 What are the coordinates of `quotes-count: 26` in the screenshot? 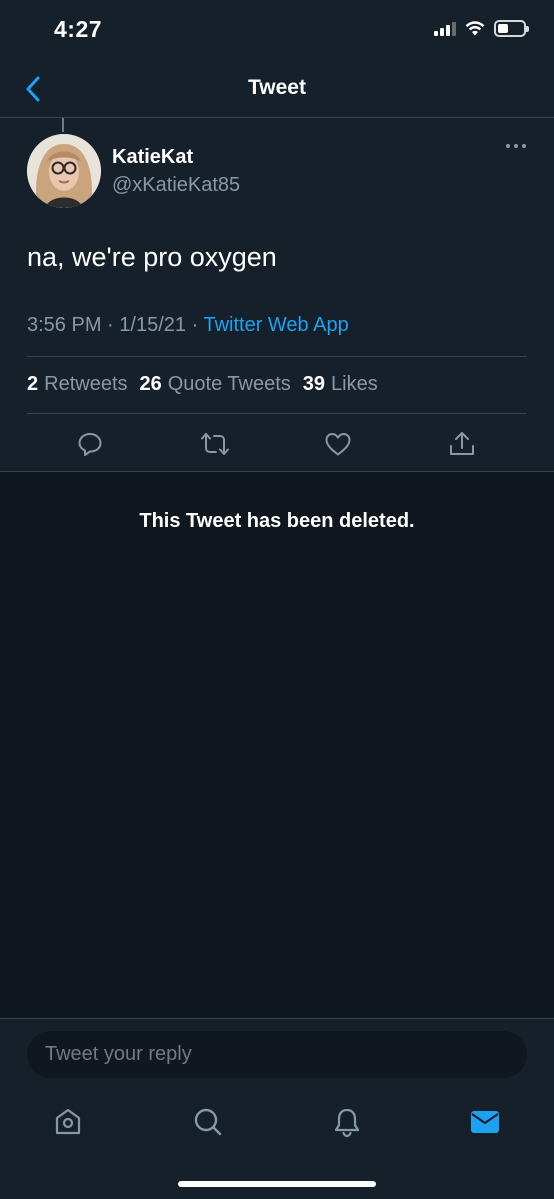 It's located at (150, 384).